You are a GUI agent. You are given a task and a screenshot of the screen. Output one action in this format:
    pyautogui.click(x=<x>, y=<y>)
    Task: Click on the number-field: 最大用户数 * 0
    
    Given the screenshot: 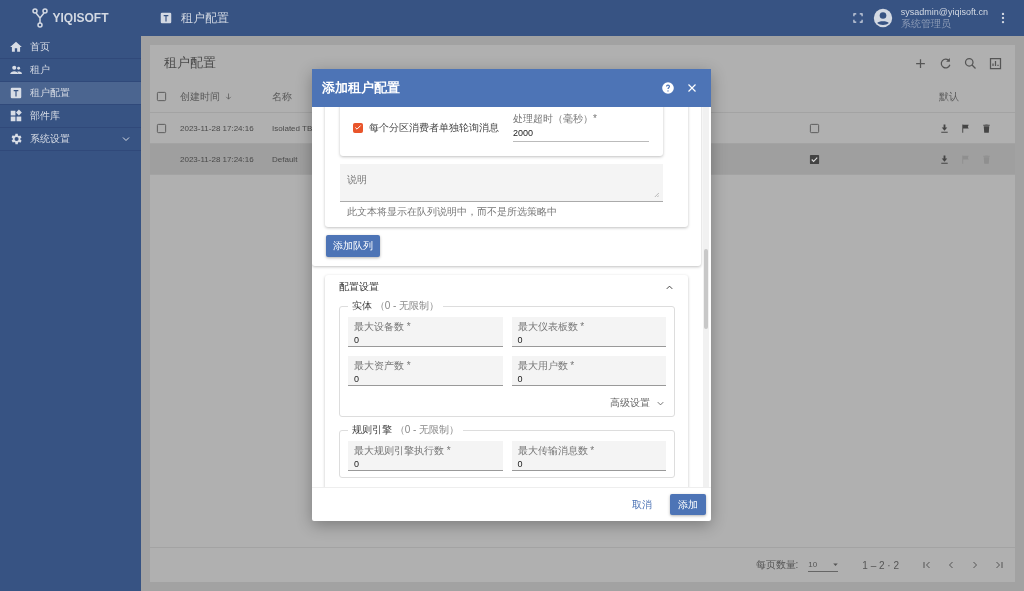 What is the action you would take?
    pyautogui.click(x=588, y=371)
    